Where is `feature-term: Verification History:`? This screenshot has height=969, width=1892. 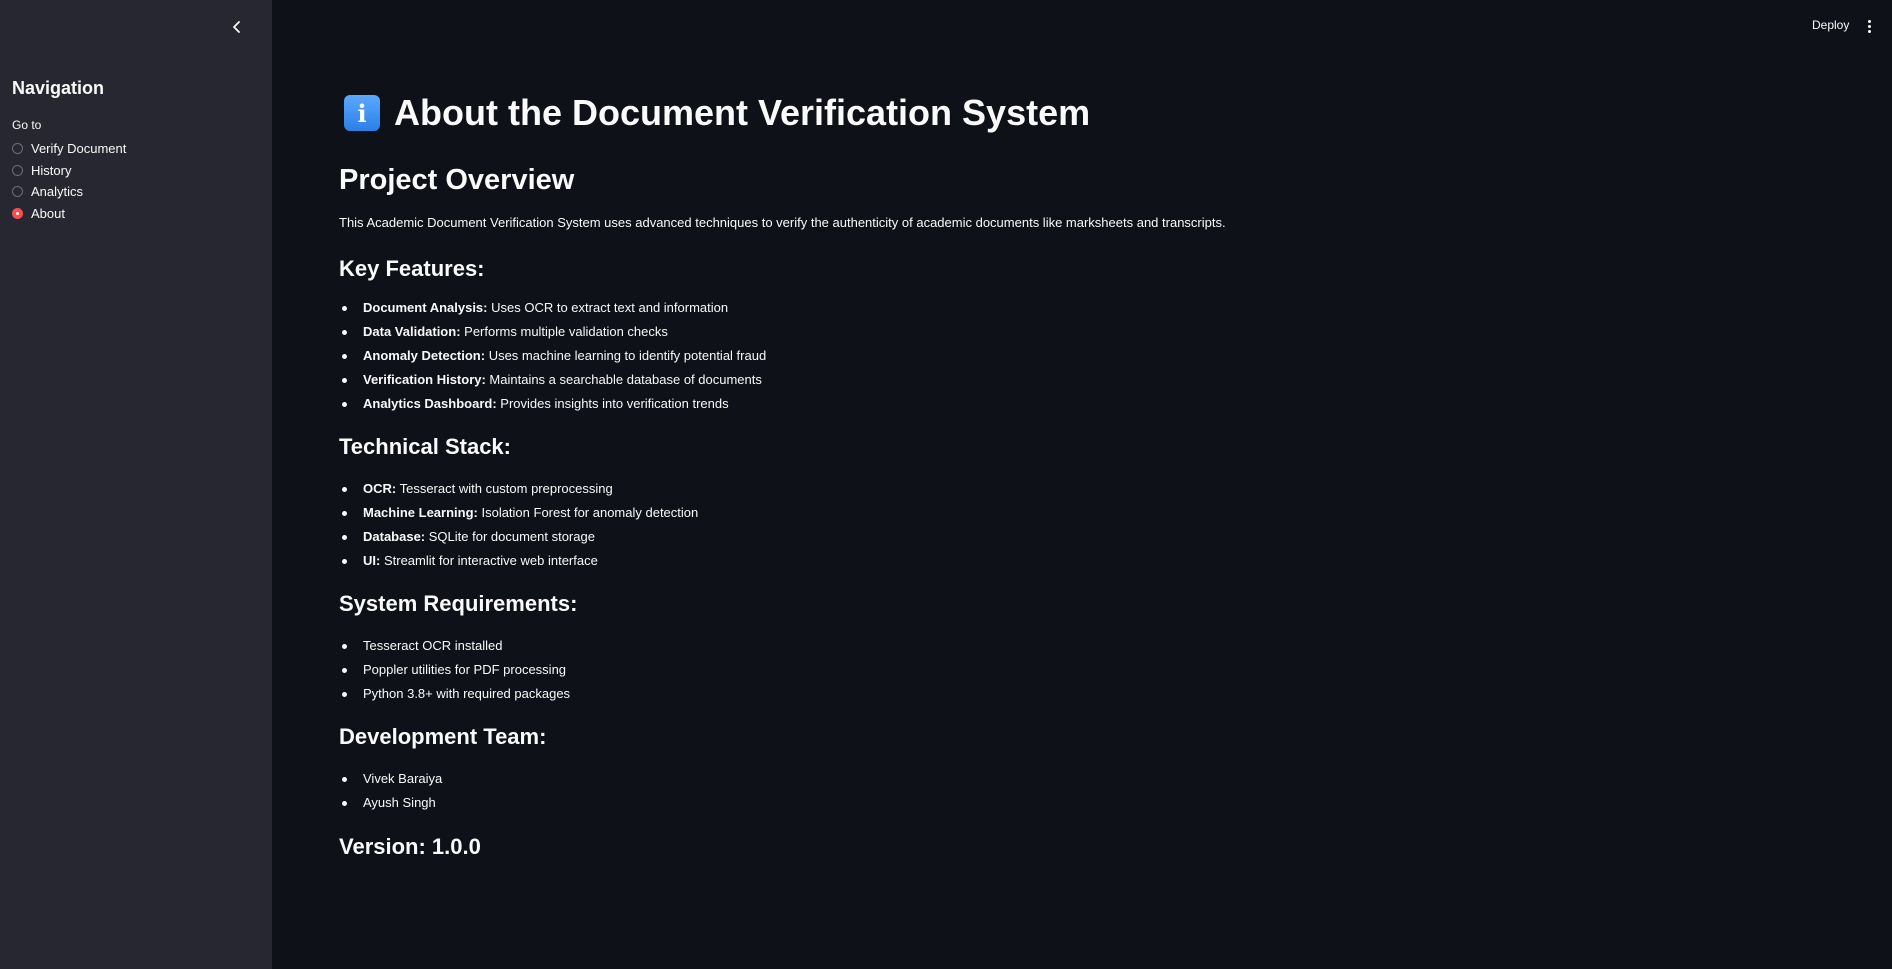 feature-term: Verification History: is located at coordinates (424, 379).